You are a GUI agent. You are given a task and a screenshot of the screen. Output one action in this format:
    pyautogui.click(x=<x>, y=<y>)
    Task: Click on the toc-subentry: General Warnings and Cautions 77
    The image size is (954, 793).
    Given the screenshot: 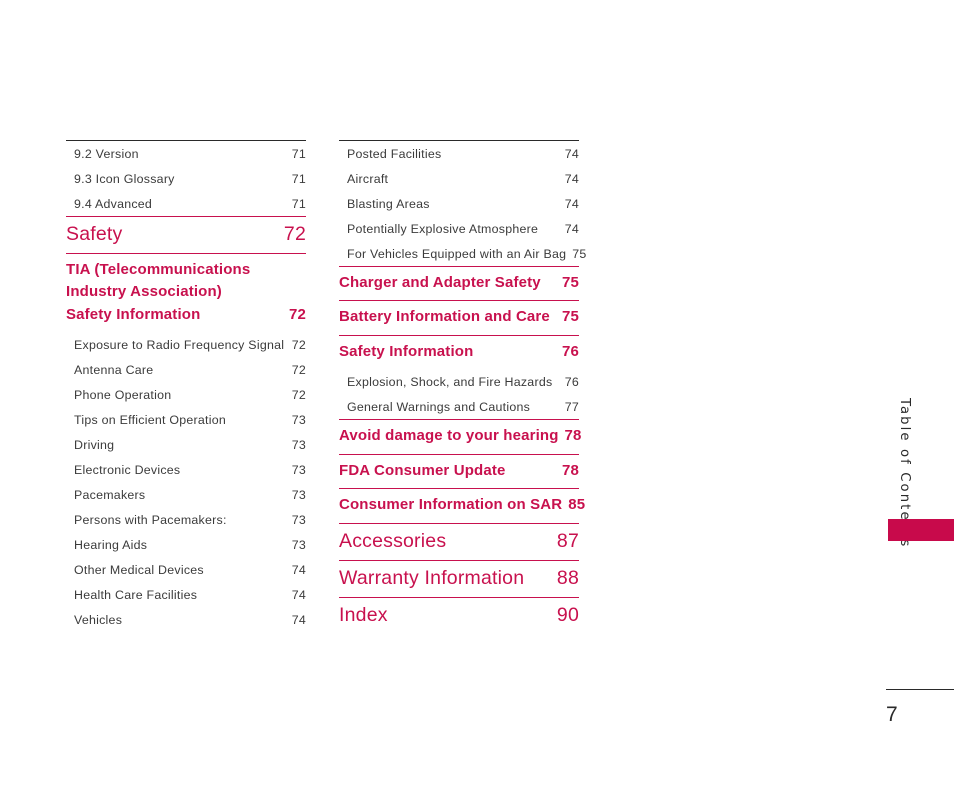 What is the action you would take?
    pyautogui.click(x=459, y=406)
    